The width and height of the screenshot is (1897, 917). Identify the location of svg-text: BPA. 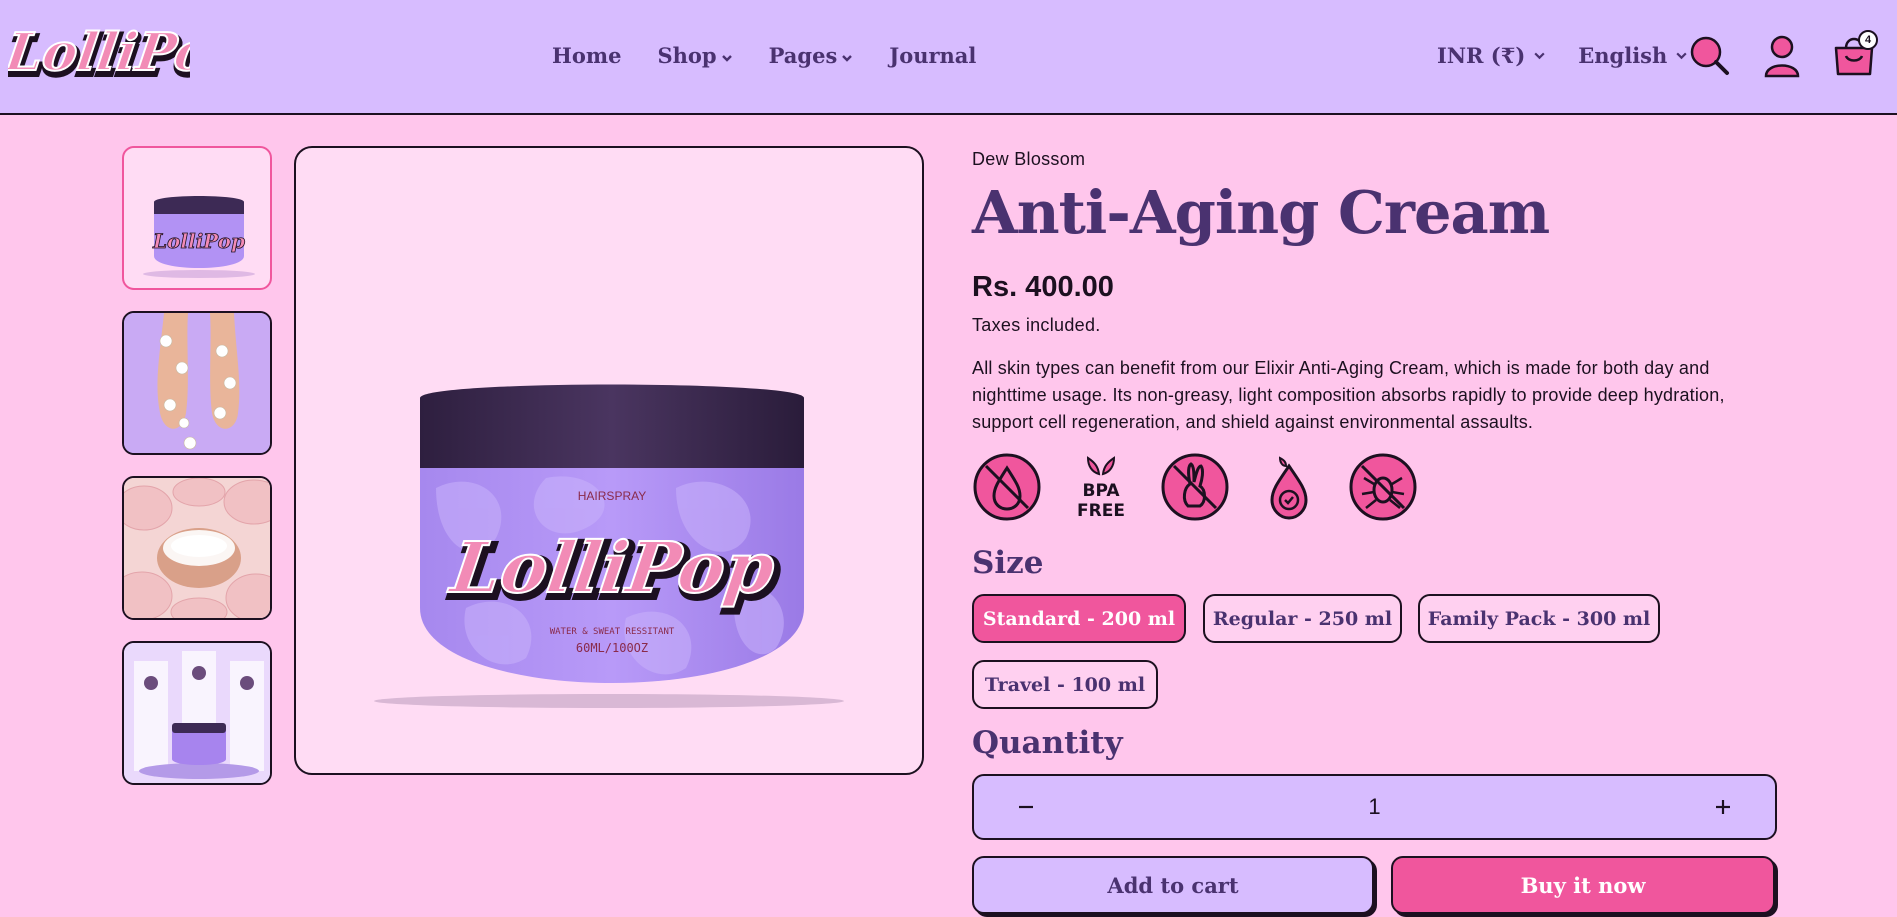
(1101, 491).